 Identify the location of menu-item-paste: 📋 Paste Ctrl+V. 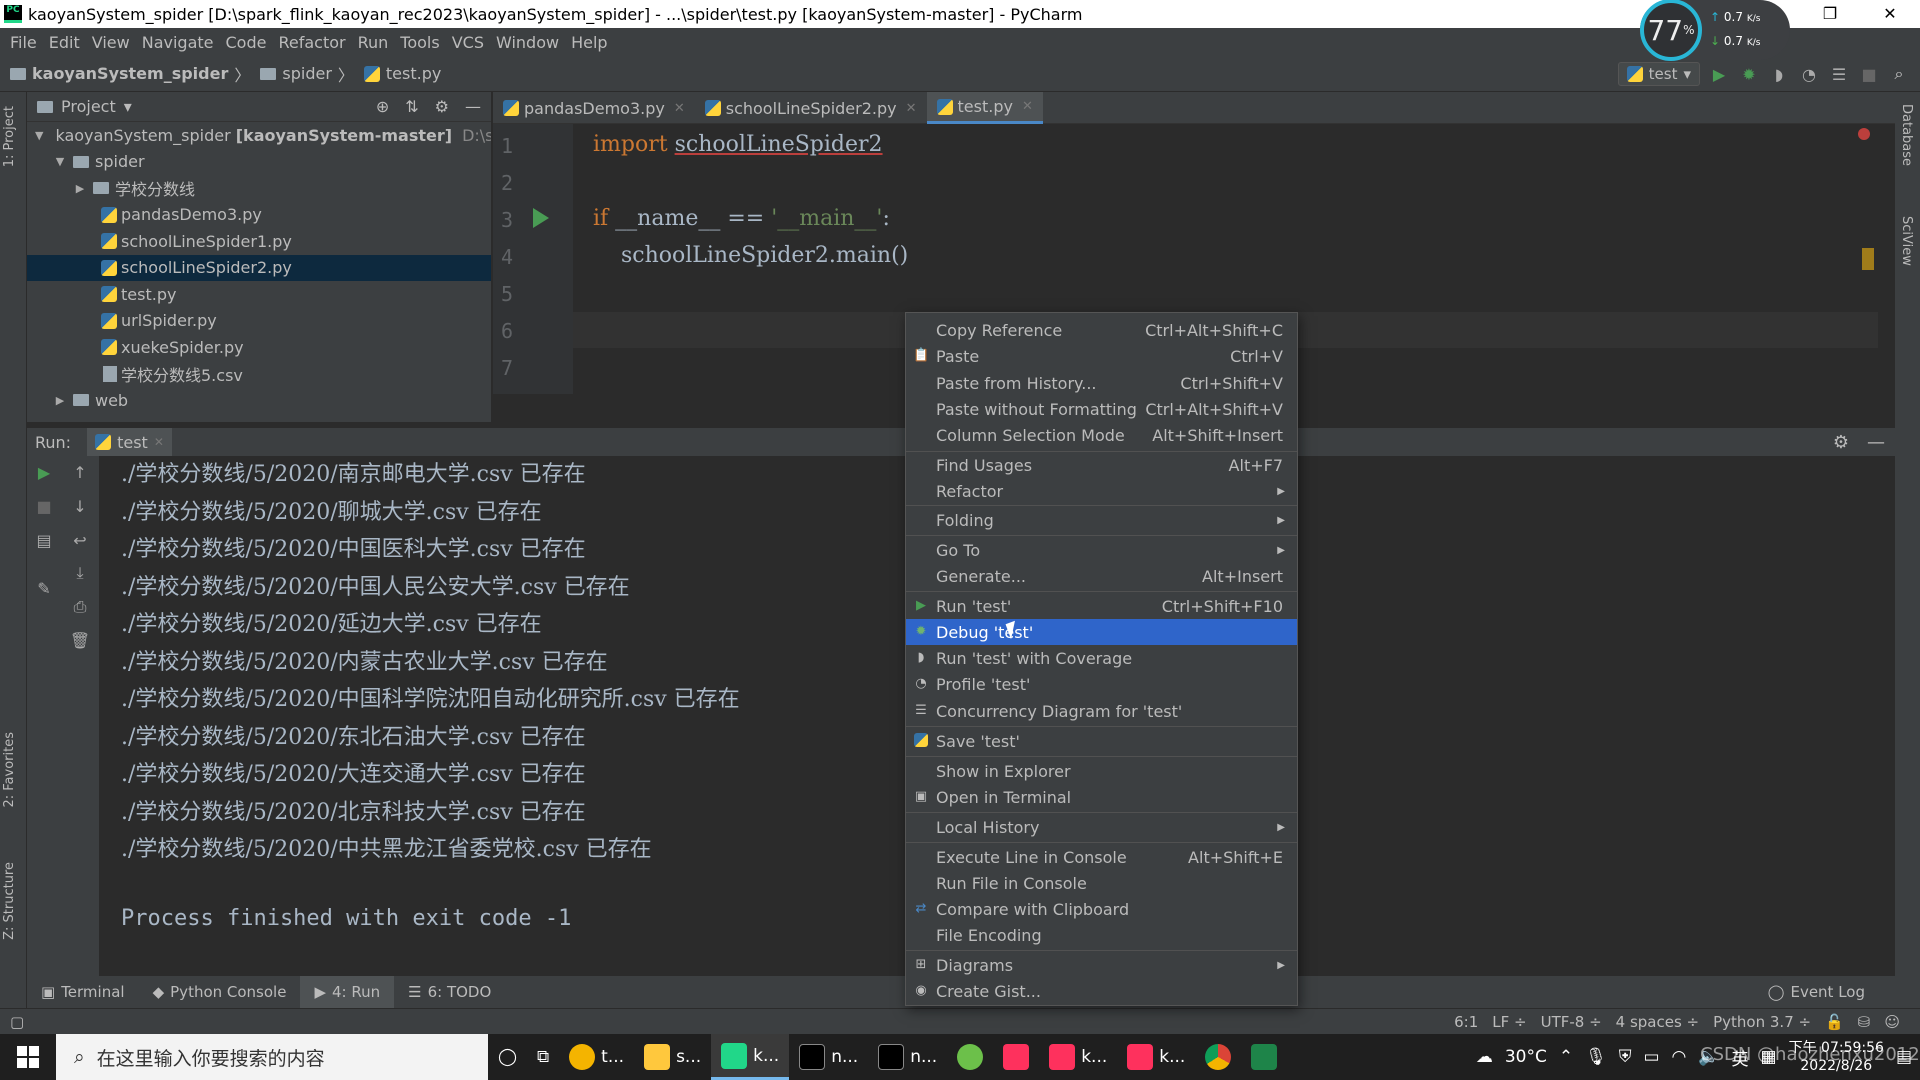
(1101, 356).